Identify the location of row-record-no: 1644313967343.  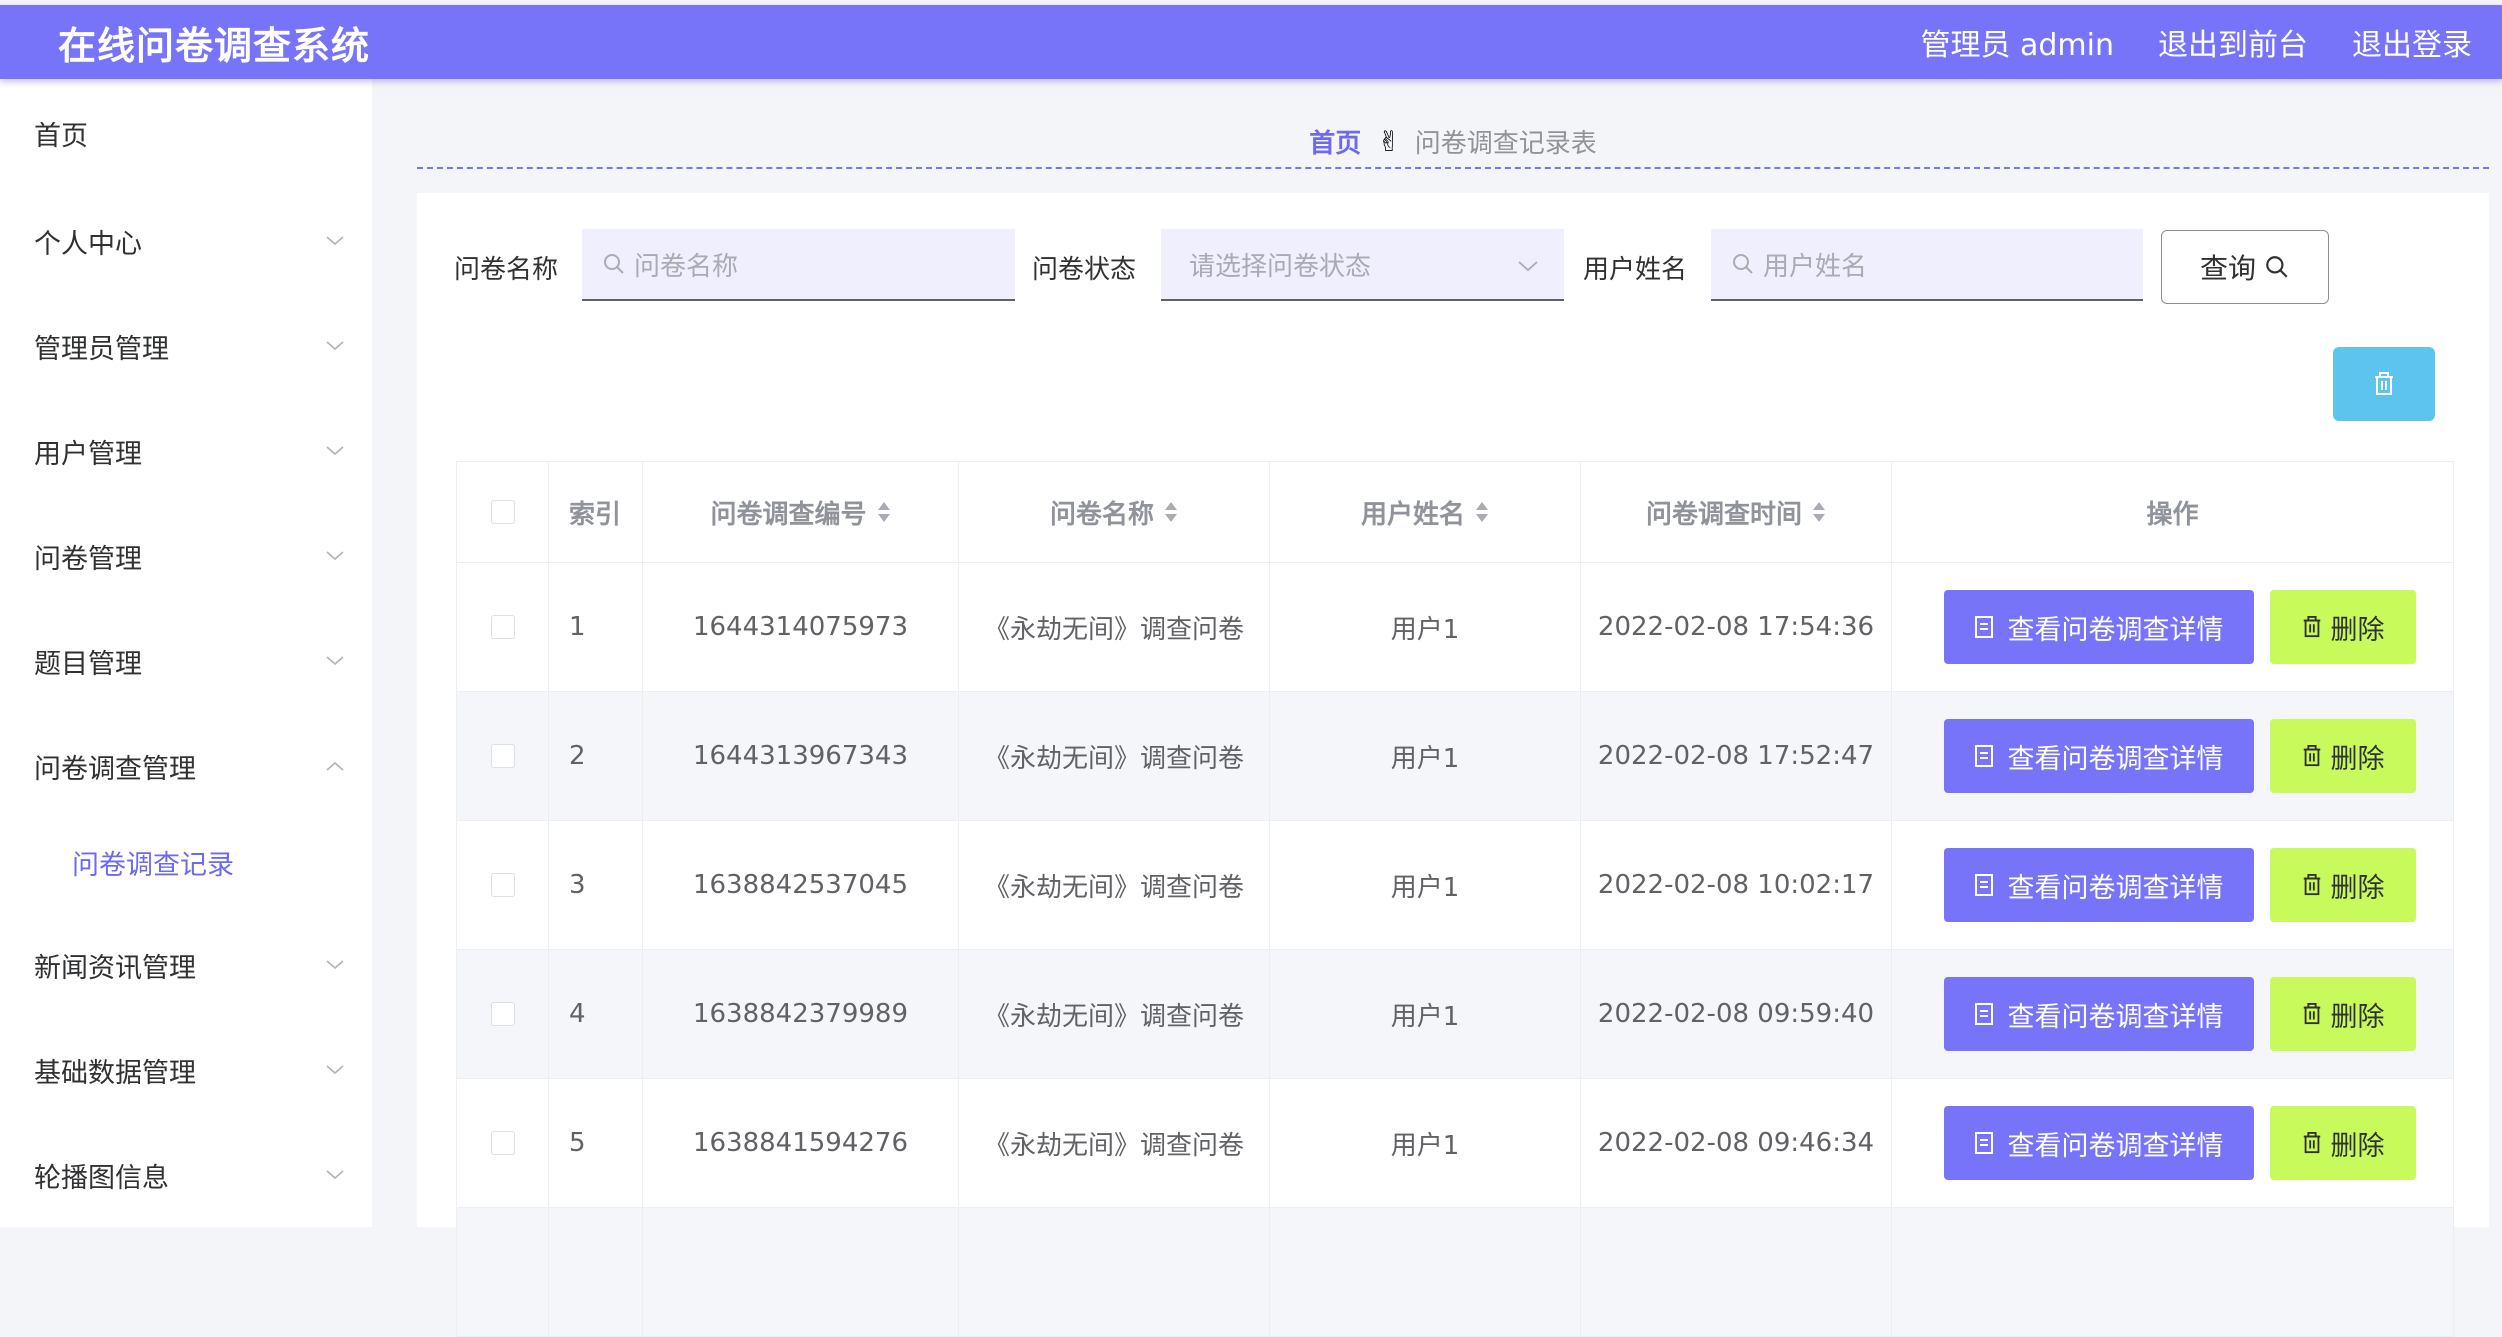
(801, 756).